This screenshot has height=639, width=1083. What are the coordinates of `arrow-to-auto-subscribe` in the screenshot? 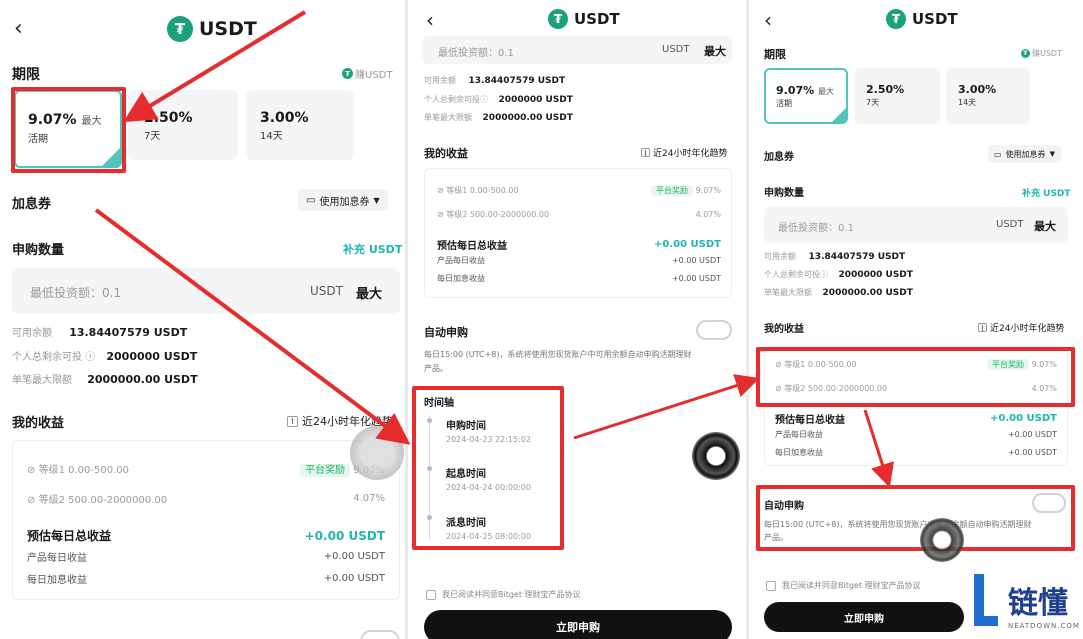 It's located at (878, 448).